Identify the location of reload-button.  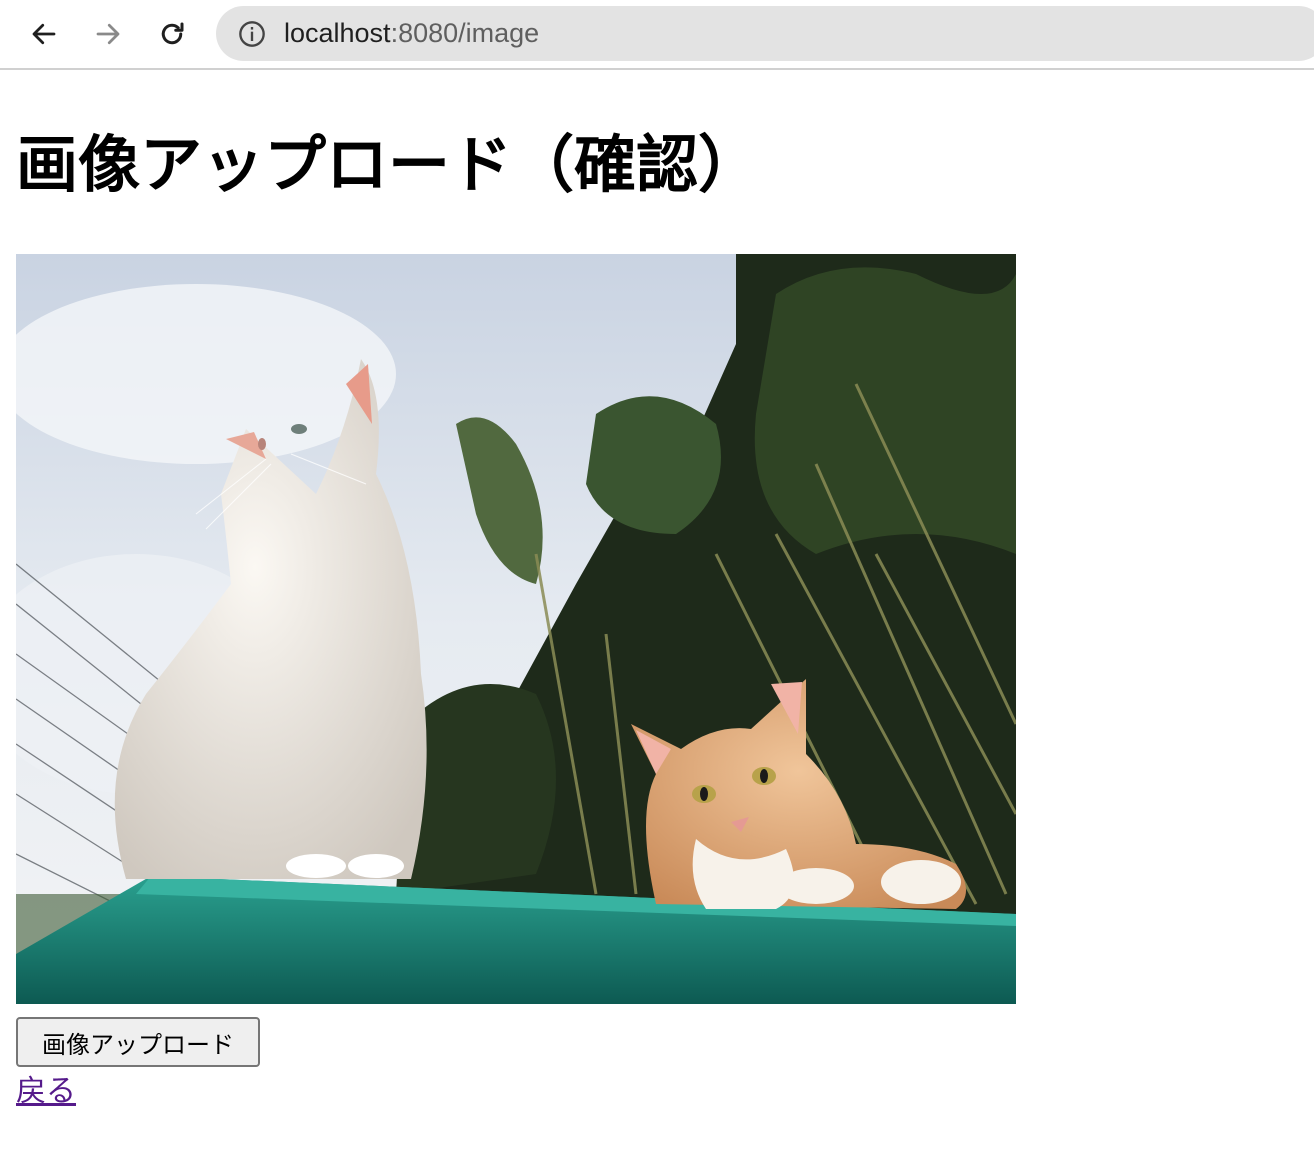
(172, 34).